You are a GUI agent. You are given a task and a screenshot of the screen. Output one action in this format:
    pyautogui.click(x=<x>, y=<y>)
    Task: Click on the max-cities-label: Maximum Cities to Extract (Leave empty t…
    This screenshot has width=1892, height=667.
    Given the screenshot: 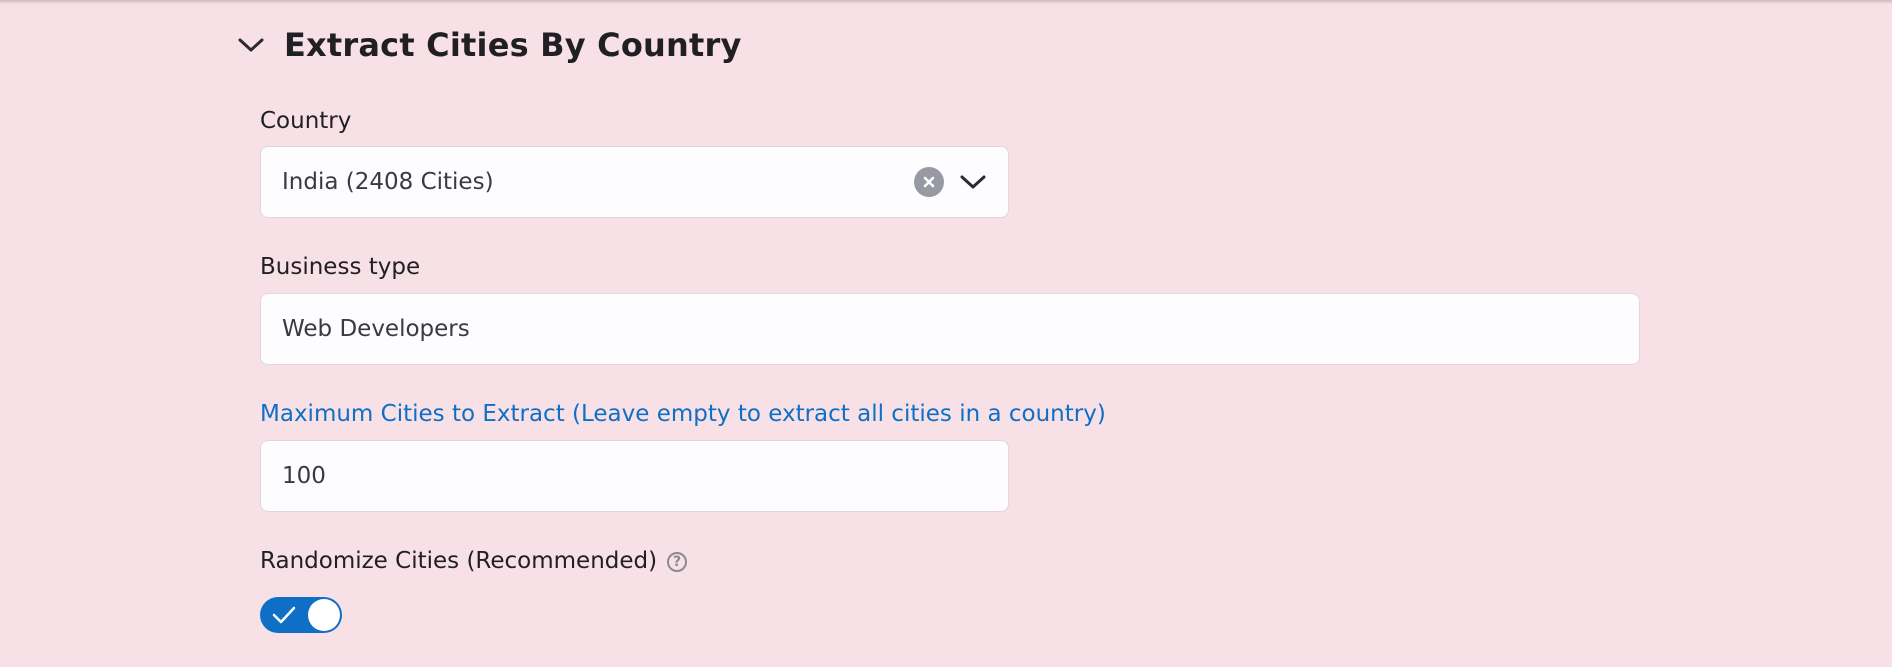 What is the action you would take?
    pyautogui.click(x=683, y=414)
    